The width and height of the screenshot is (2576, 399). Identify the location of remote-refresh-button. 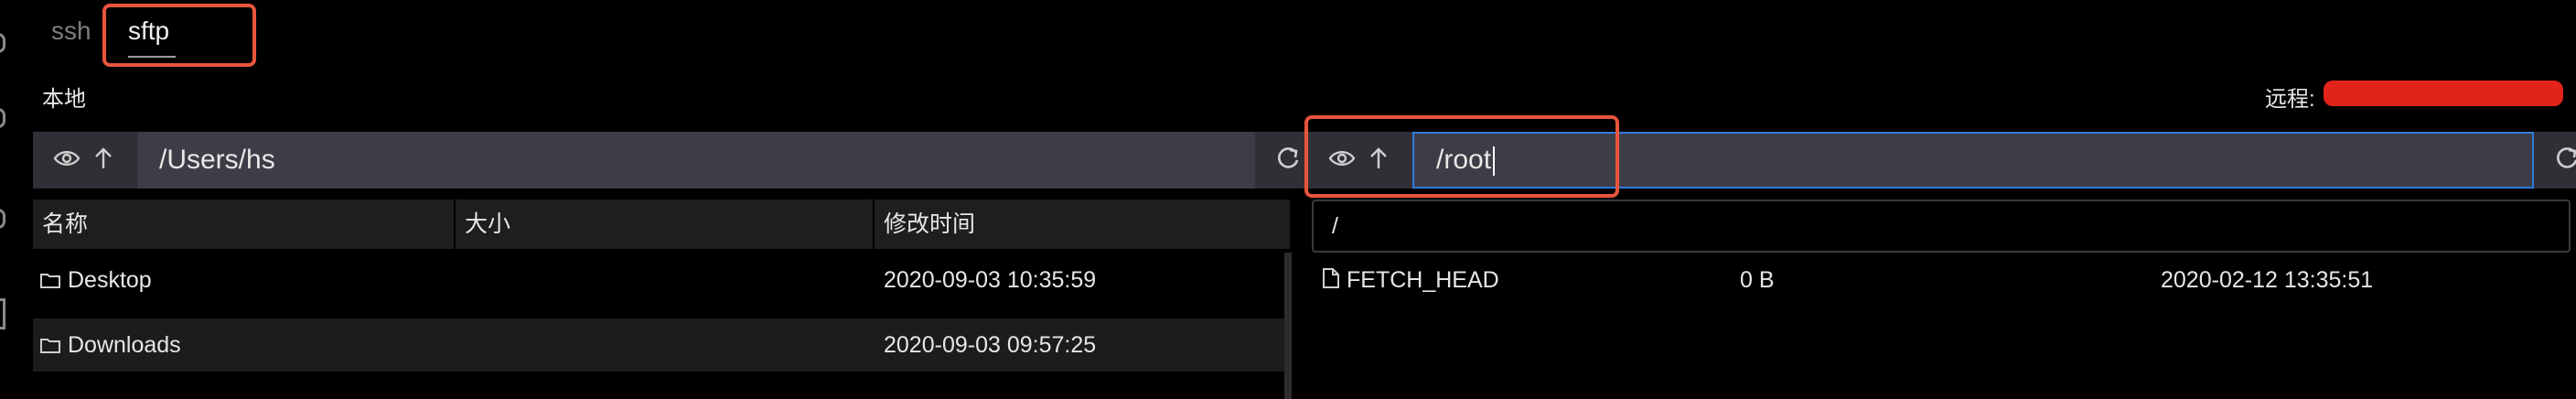
(2557, 160).